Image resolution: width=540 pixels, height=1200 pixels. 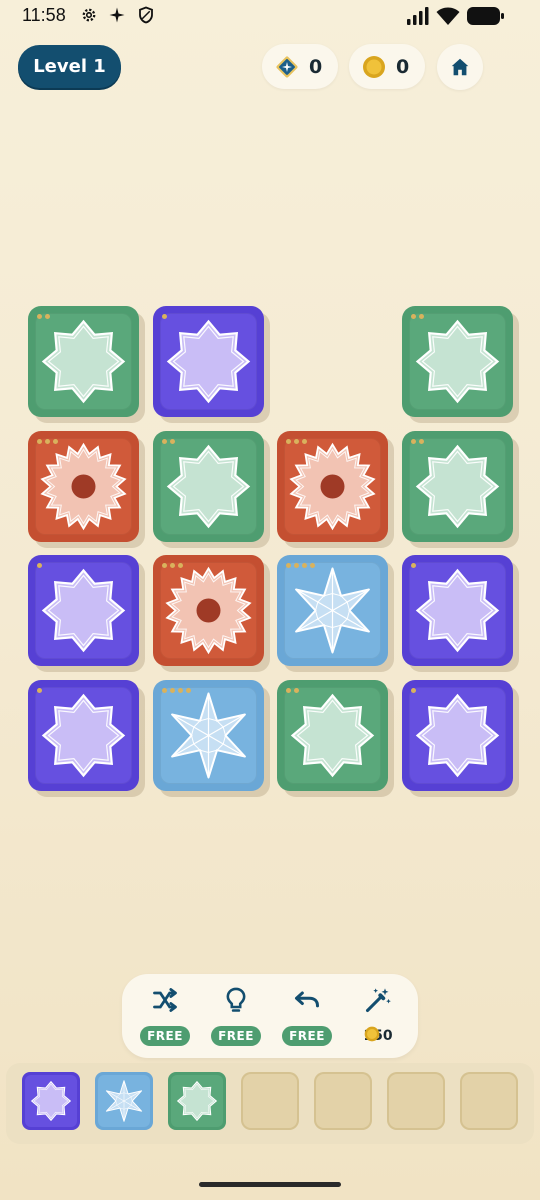 I want to click on tray-slot-green-octagram, so click(x=197, y=1101).